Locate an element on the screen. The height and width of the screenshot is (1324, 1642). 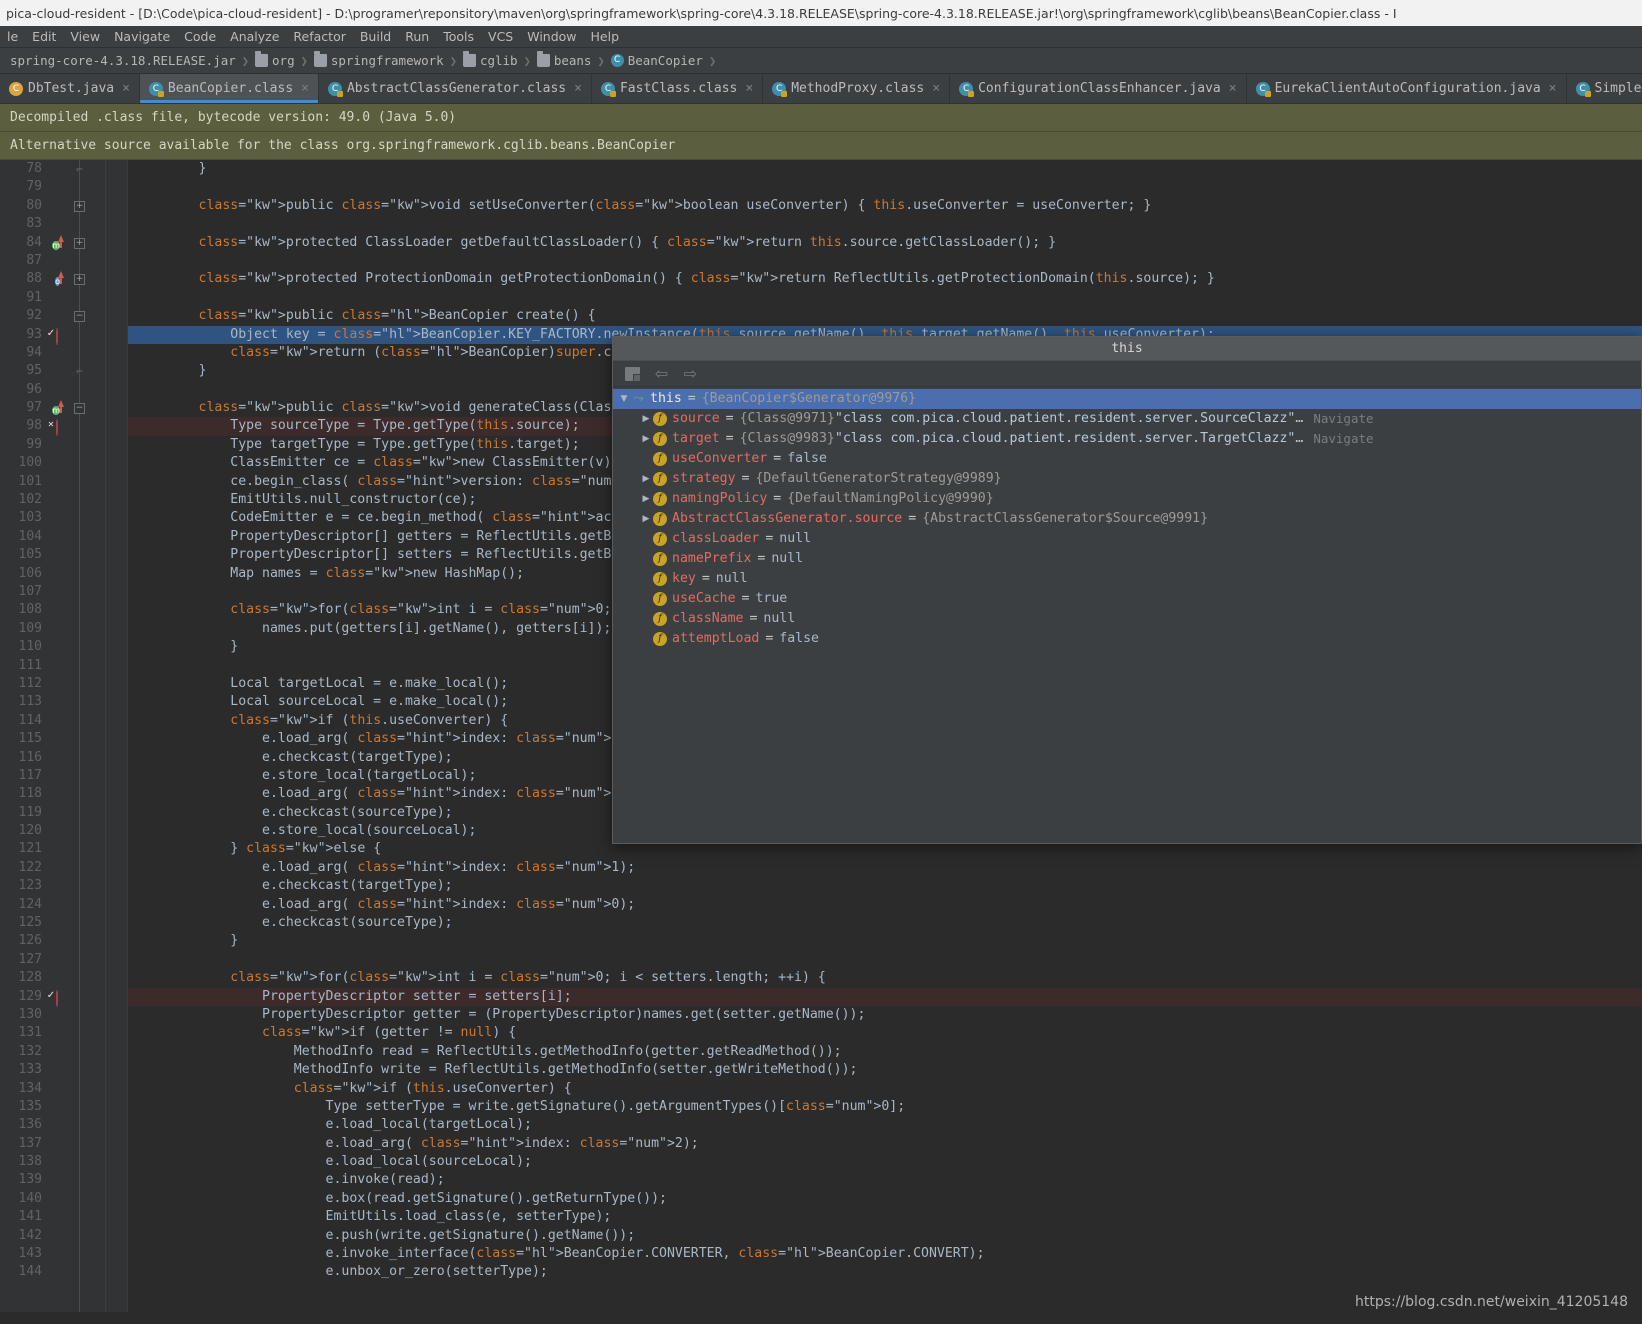
variable-row: ▶fuseCache=true is located at coordinates (1127, 599).